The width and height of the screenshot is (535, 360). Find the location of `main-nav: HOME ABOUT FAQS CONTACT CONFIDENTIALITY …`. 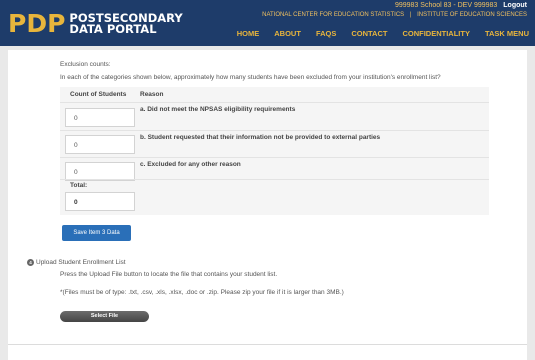

main-nav: HOME ABOUT FAQS CONTACT CONFIDENTIALITY … is located at coordinates (375, 33).